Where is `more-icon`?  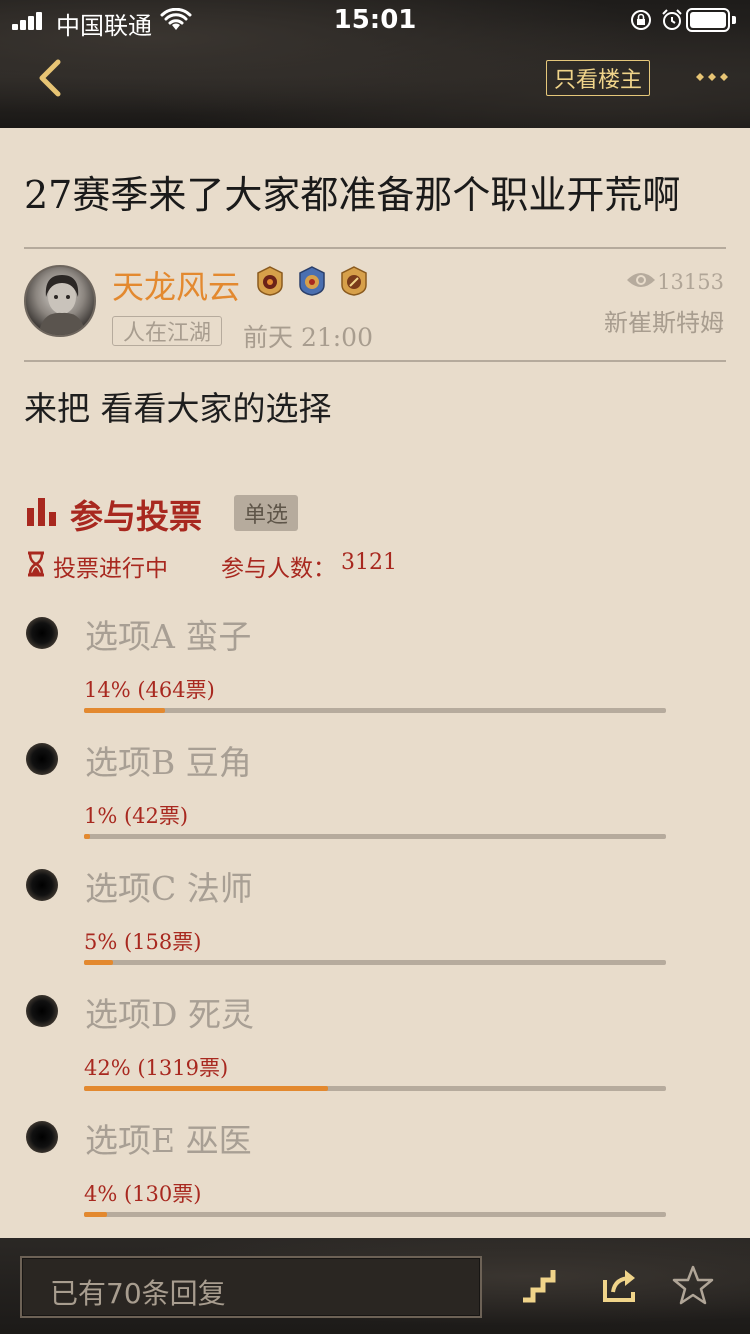 more-icon is located at coordinates (712, 77).